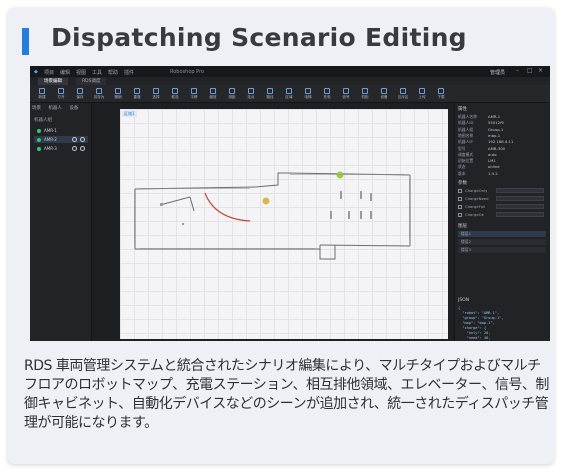 Image resolution: width=564 pixels, height=474 pixels. I want to click on toolbar-button: 缩放, so click(213, 94).